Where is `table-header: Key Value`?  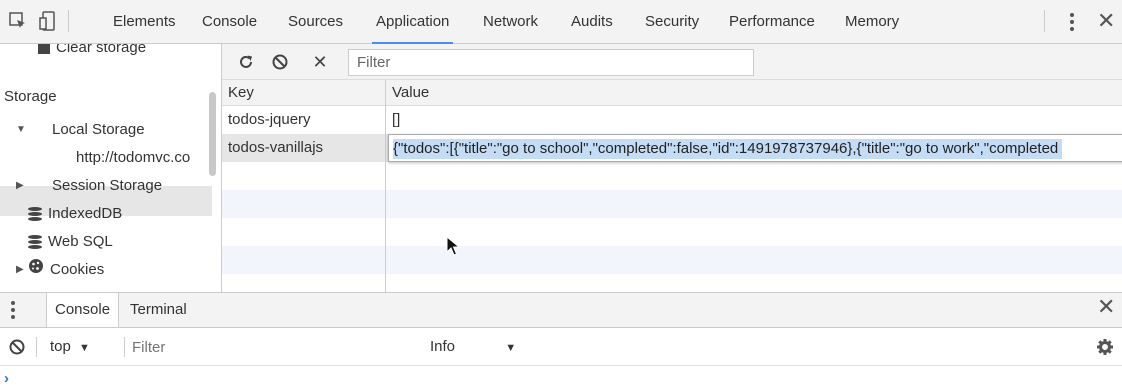
table-header: Key Value is located at coordinates (672, 93).